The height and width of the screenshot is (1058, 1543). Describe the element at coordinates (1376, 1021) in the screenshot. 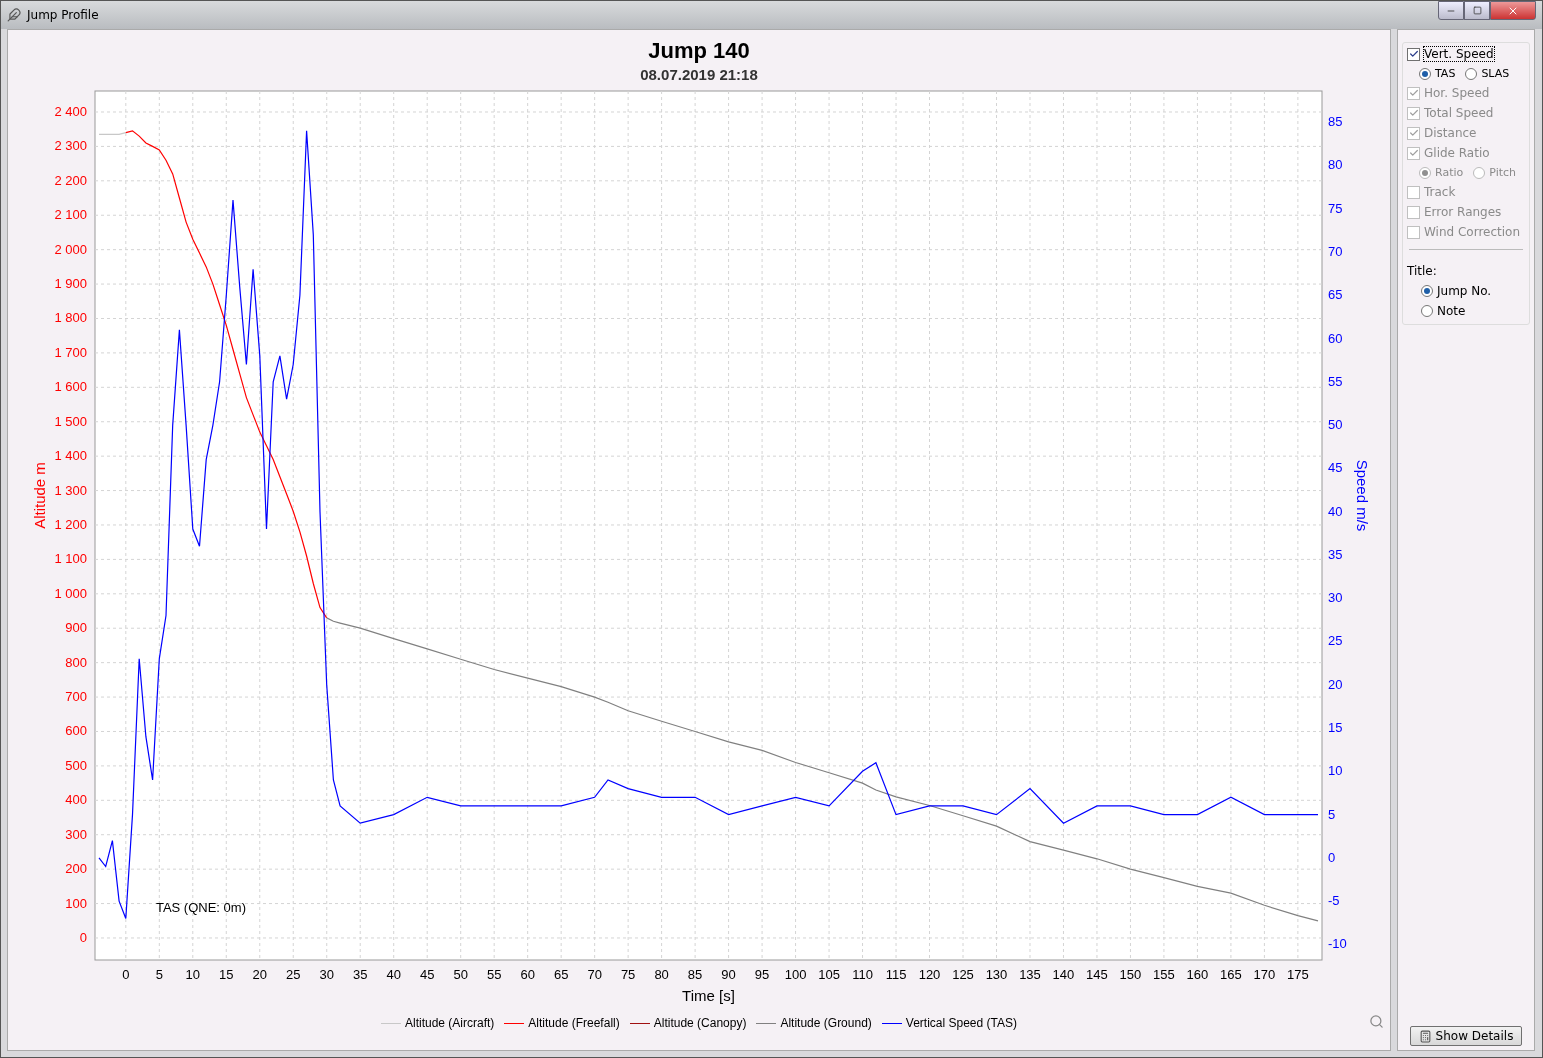

I see `zoom-icon` at that location.